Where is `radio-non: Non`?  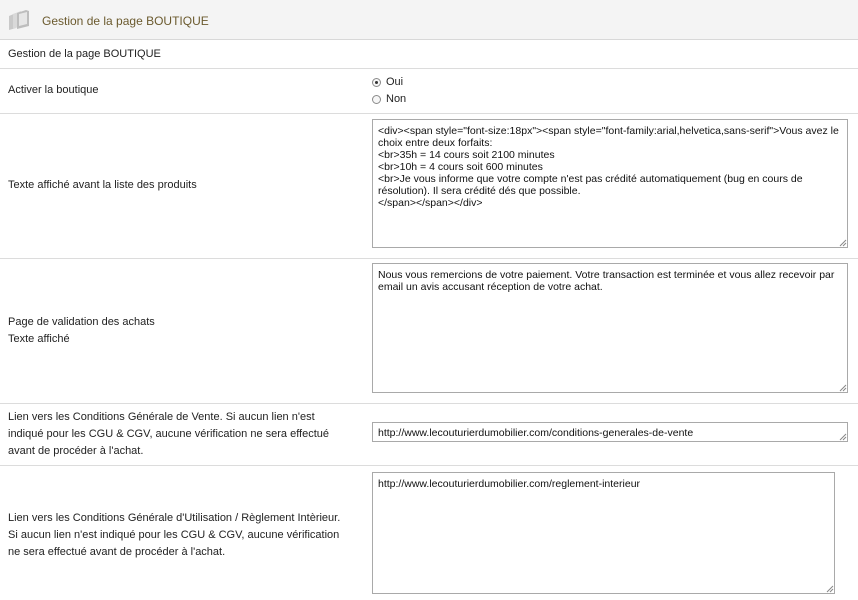 radio-non: Non is located at coordinates (389, 99).